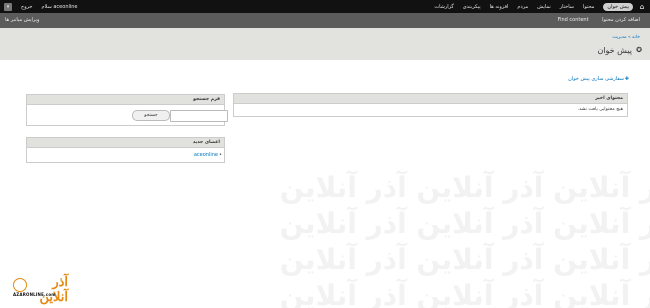 The image size is (650, 308). What do you see at coordinates (430, 105) in the screenshot?
I see `recent-content-block: محتوای اخیر هیچ محتوایی یافت نشد.` at bounding box center [430, 105].